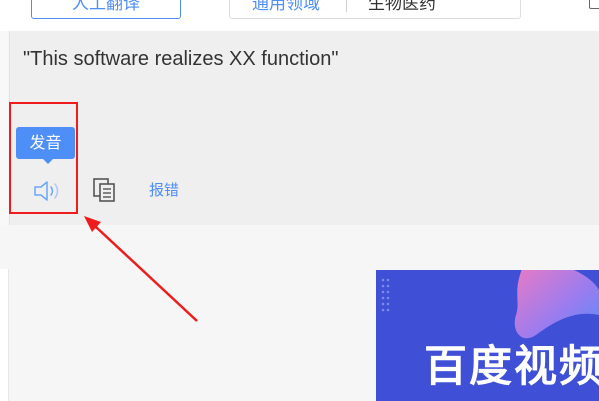 The image size is (599, 401). What do you see at coordinates (4, 335) in the screenshot?
I see `lower-left-panel` at bounding box center [4, 335].